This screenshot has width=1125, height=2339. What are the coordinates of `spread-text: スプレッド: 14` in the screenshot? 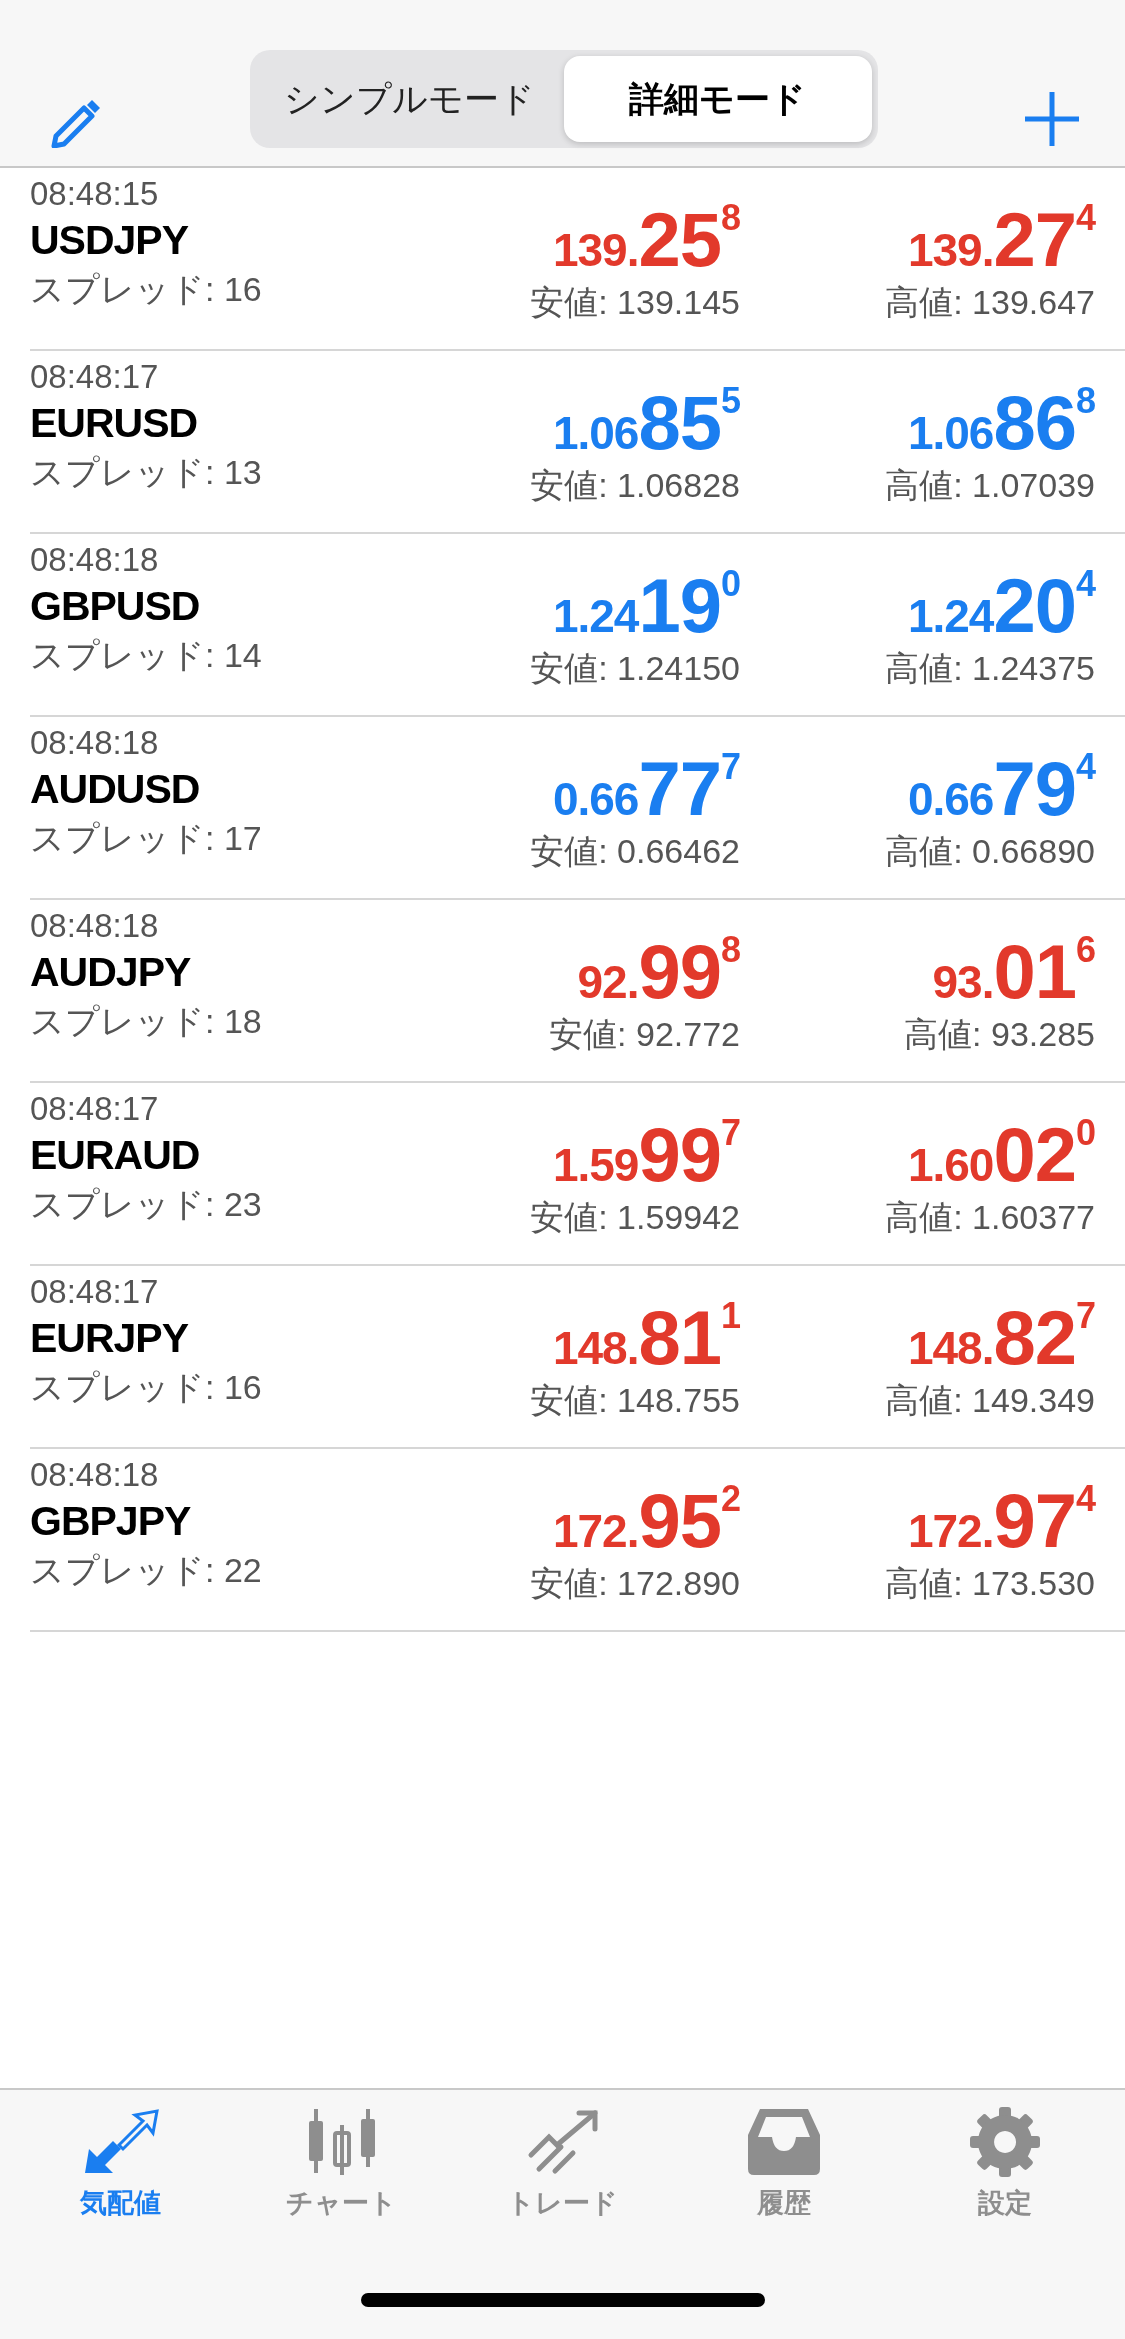 It's located at (146, 655).